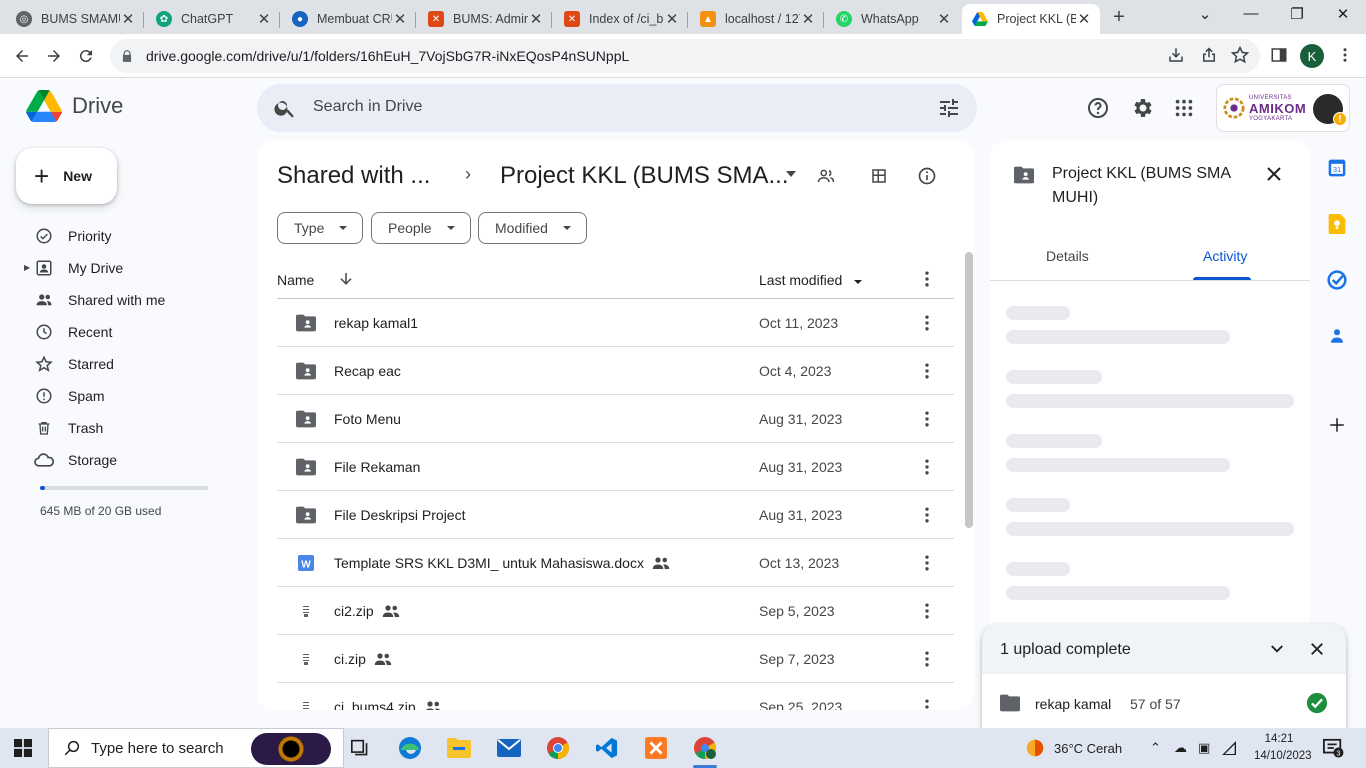 Image resolution: width=1366 pixels, height=768 pixels. What do you see at coordinates (74, 106) in the screenshot?
I see `drive-logo: Drive` at bounding box center [74, 106].